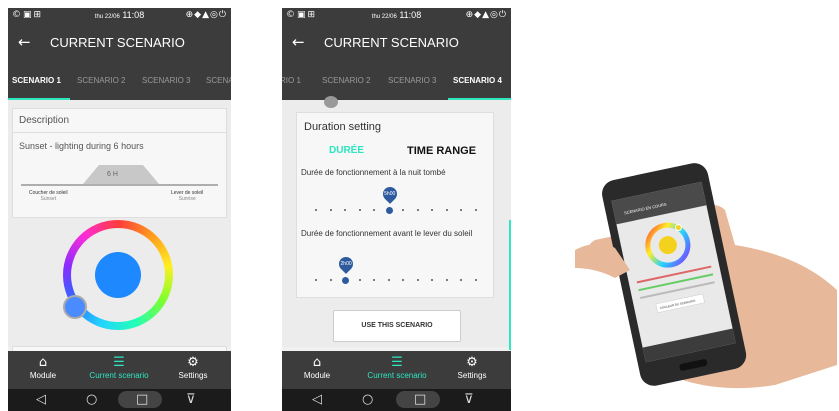  I want to click on use-scenario-button: USE THIS SCENARIO, so click(397, 326).